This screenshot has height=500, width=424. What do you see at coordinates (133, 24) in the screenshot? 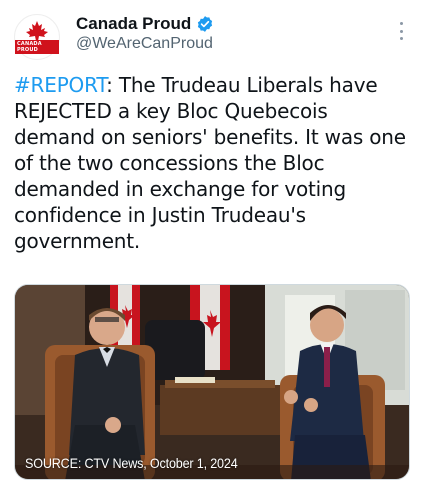
I see `display-name: Canada Proud` at bounding box center [133, 24].